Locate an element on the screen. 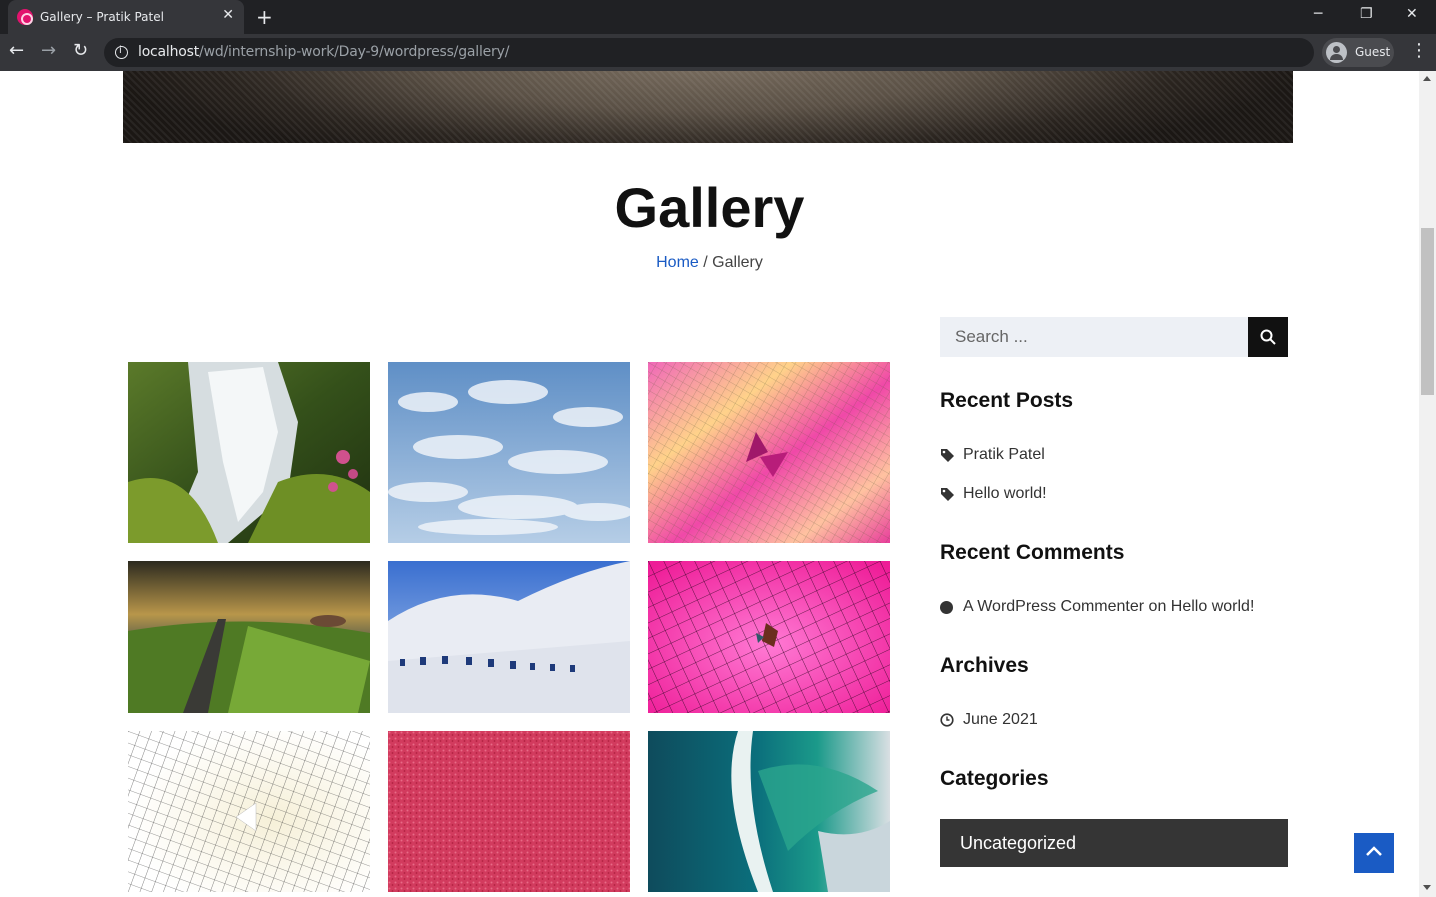 Image resolution: width=1436 pixels, height=897 pixels. search-icon is located at coordinates (1268, 337).